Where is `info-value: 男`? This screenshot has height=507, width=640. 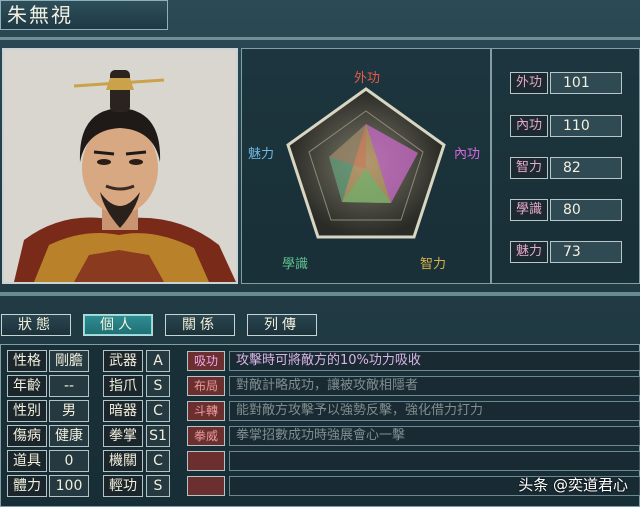
info-value: 男 is located at coordinates (69, 411).